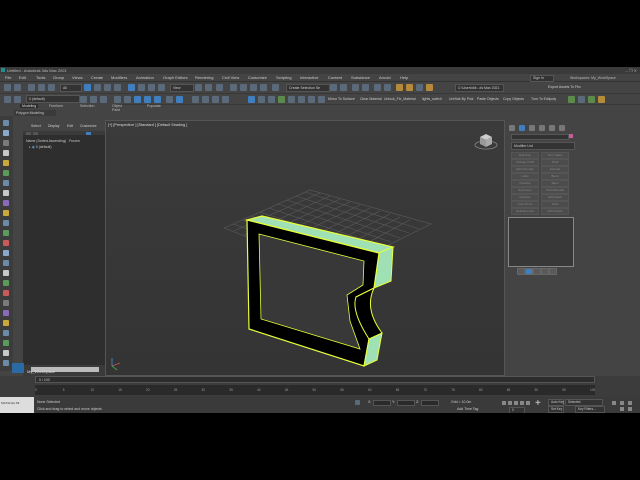 This screenshot has height=480, width=640. Describe the element at coordinates (540, 404) in the screenshot. I see `add-key-icon: +` at that location.